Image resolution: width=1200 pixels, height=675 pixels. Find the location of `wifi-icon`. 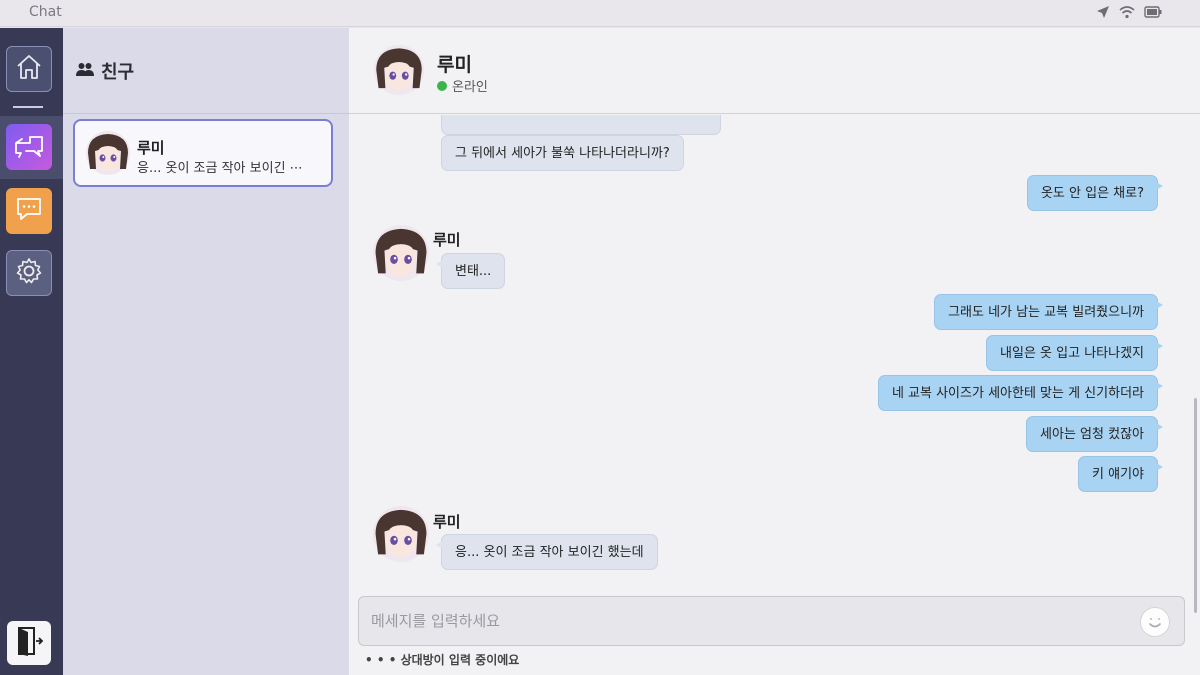

wifi-icon is located at coordinates (1127, 12).